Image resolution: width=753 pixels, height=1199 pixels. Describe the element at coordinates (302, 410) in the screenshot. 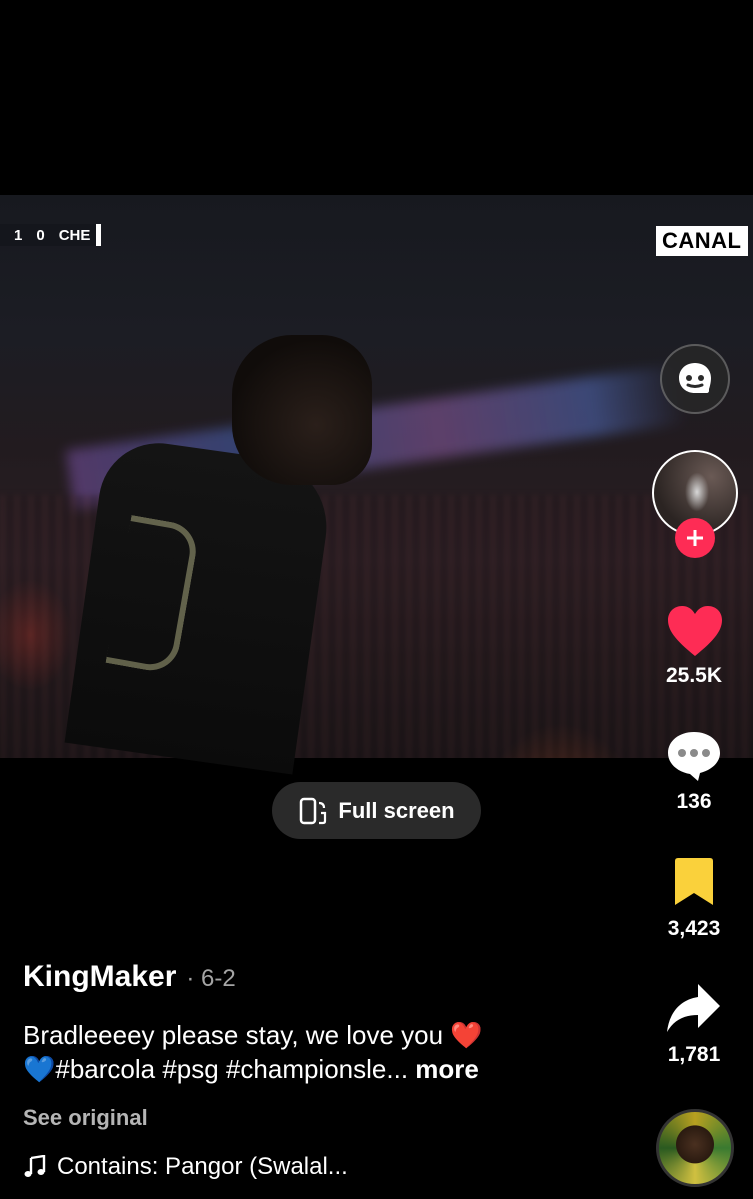

I see `player-head` at that location.